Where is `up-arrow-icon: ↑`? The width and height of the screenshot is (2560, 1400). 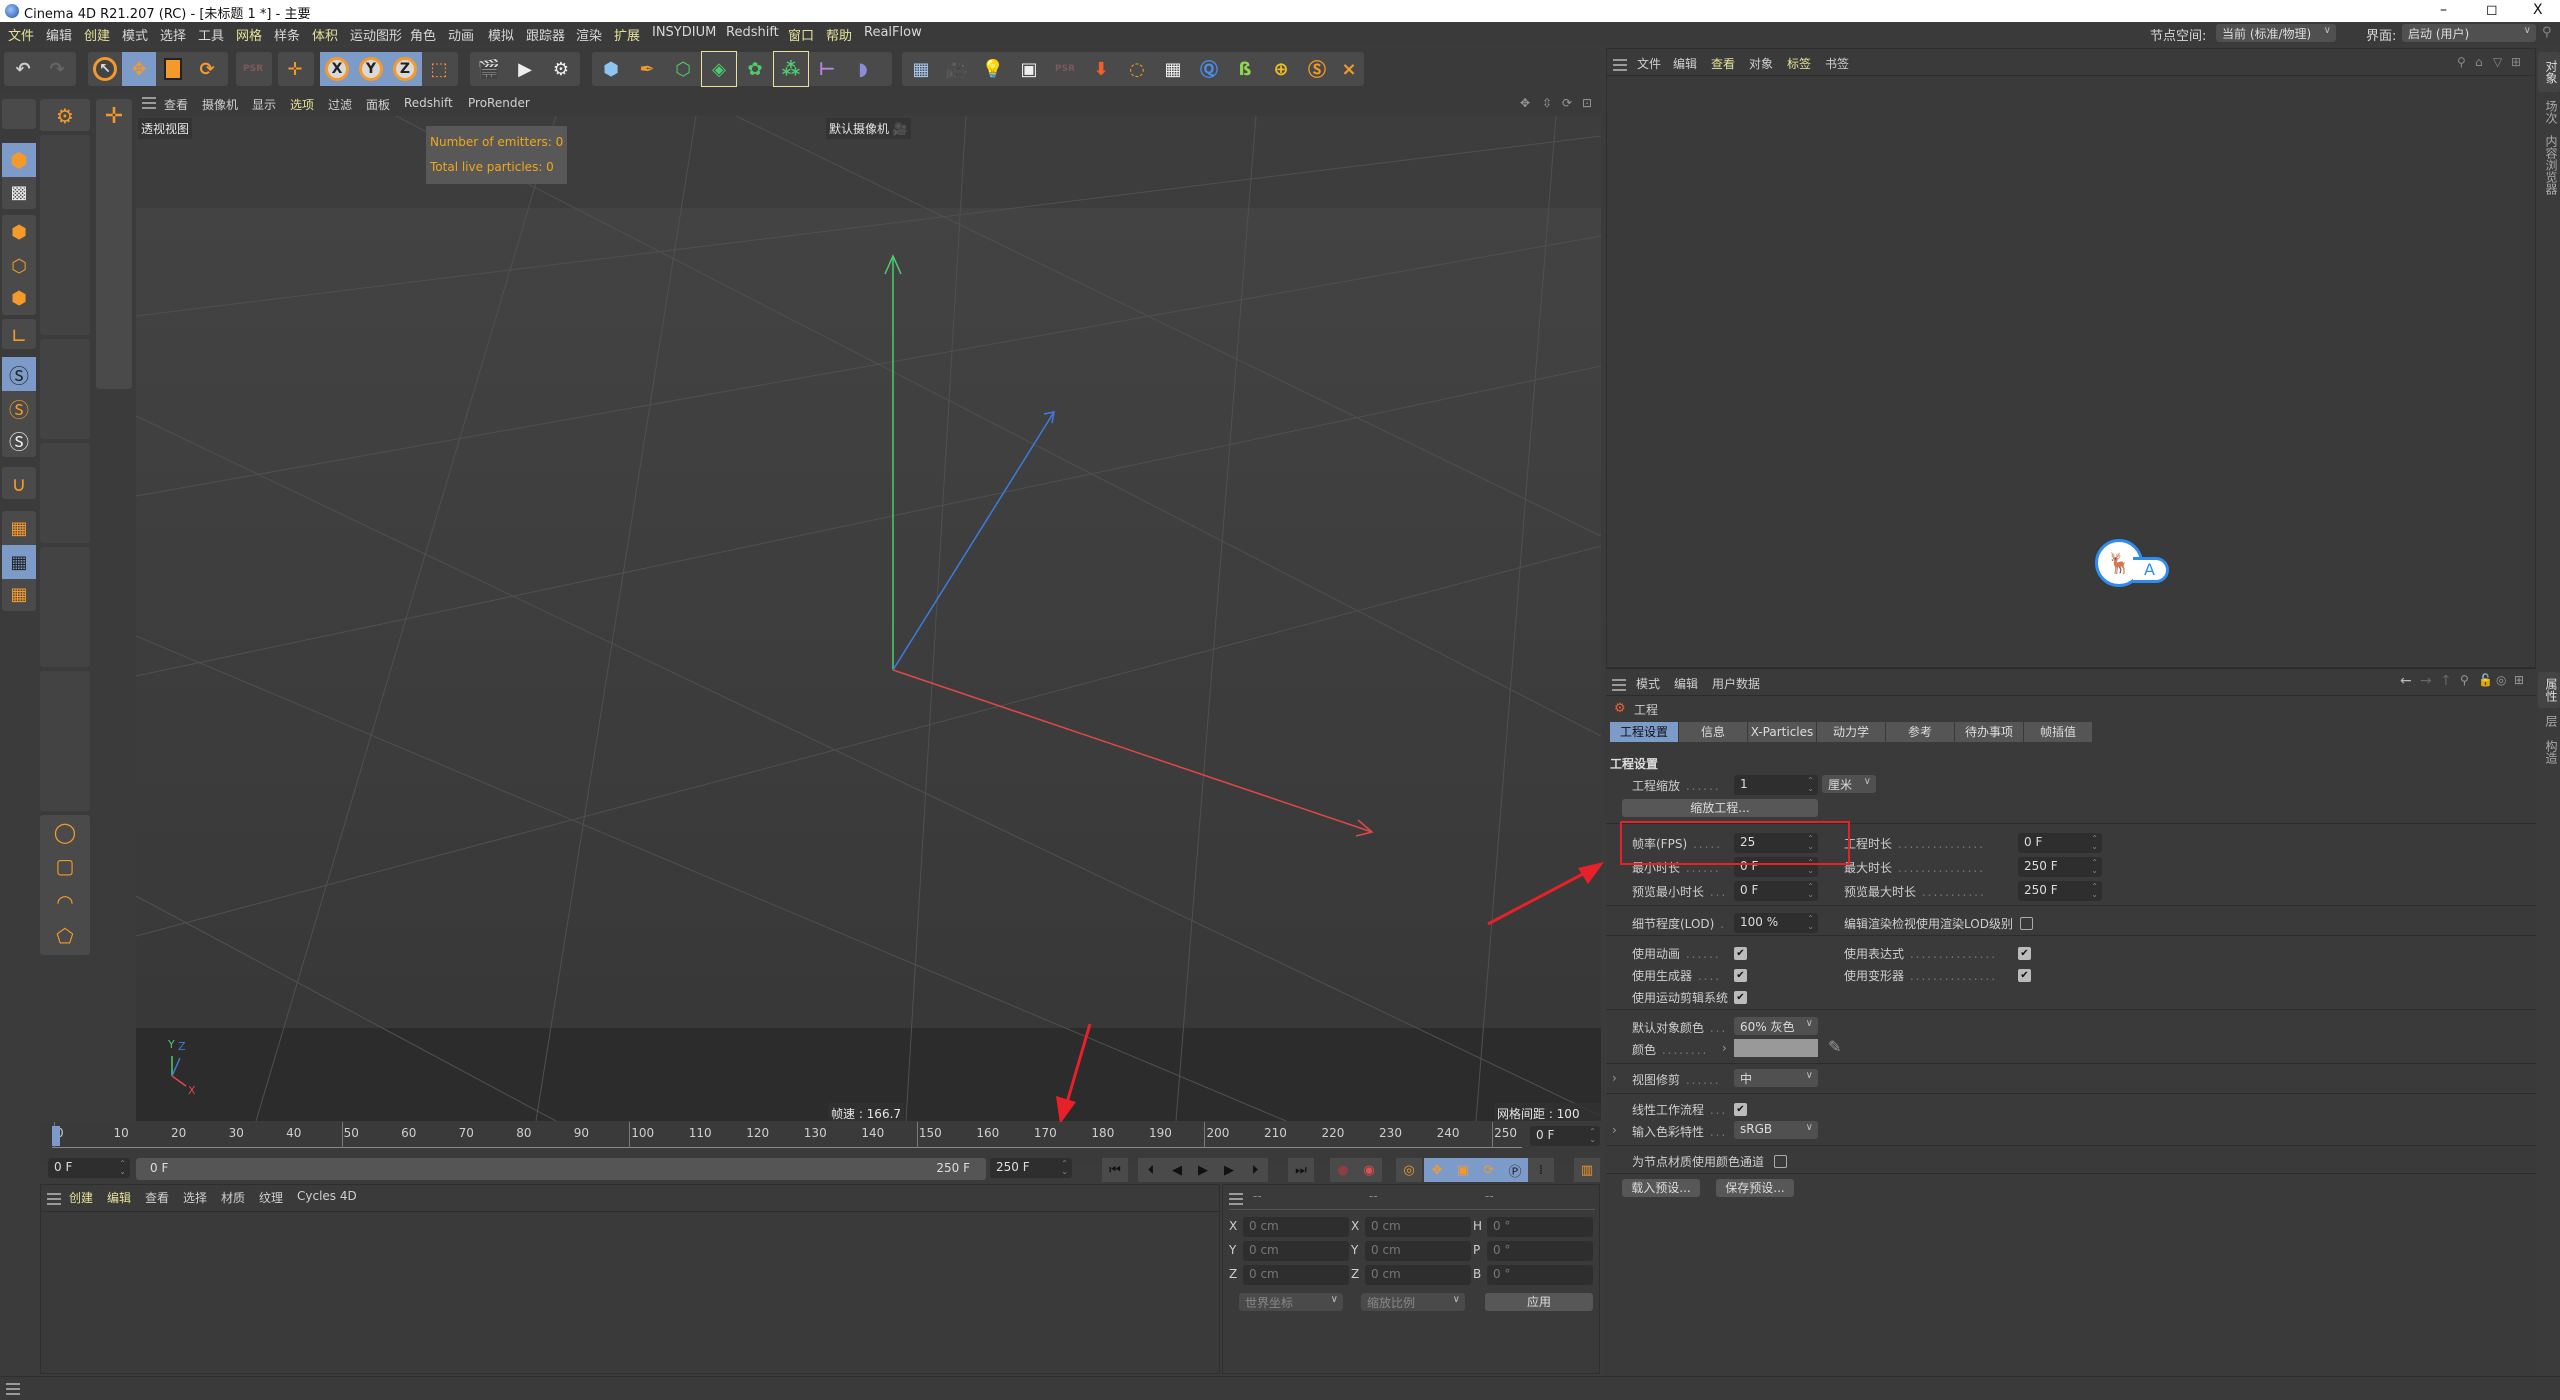
up-arrow-icon: ↑ is located at coordinates (2446, 681).